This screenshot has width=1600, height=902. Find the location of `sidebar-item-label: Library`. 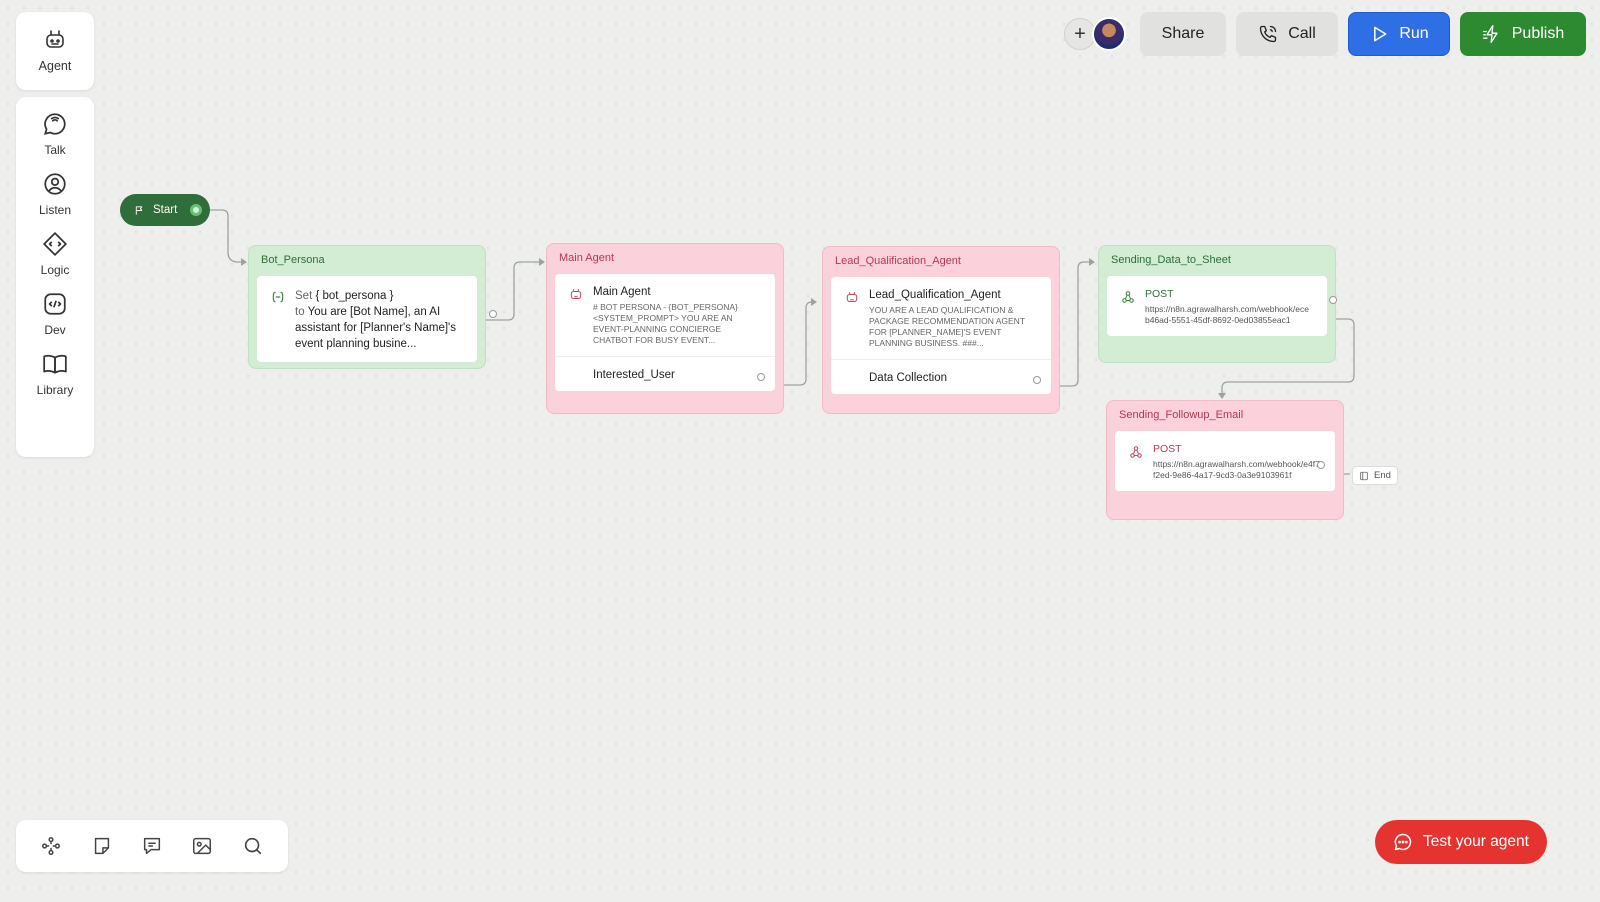

sidebar-item-label: Library is located at coordinates (55, 390).